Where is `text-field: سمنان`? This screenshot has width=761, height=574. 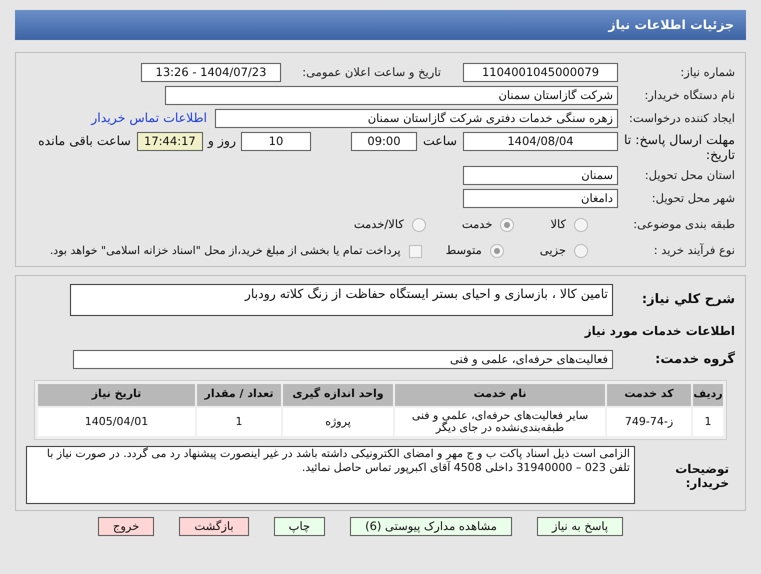 text-field: سمنان is located at coordinates (540, 175).